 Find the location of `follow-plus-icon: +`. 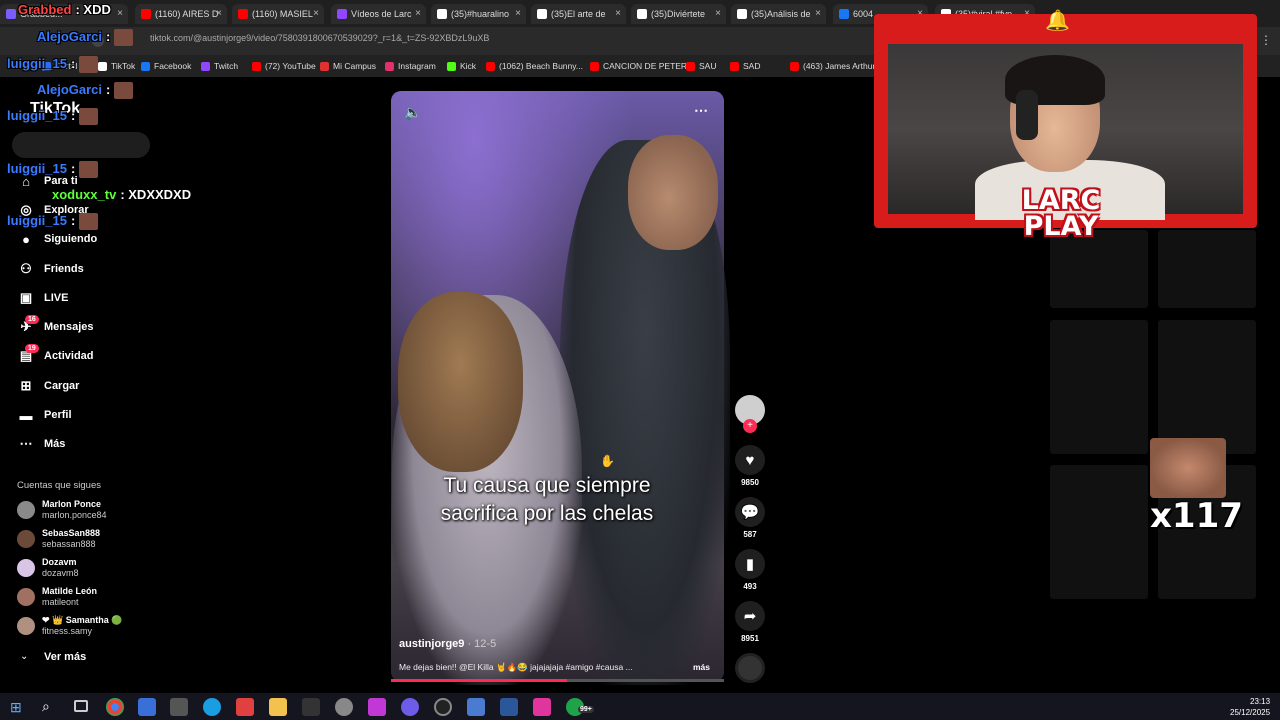

follow-plus-icon: + is located at coordinates (750, 426).